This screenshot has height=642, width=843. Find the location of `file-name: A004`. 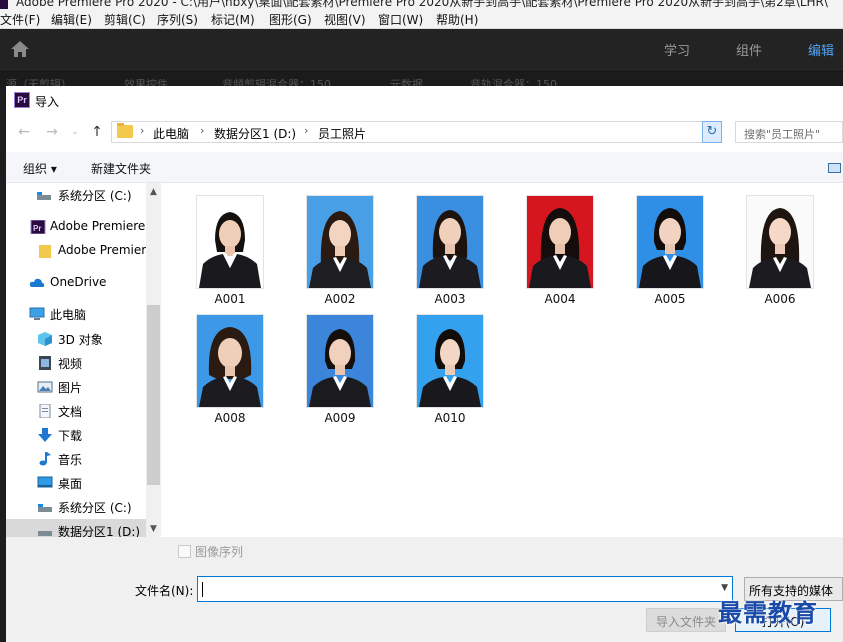

file-name: A004 is located at coordinates (560, 299).